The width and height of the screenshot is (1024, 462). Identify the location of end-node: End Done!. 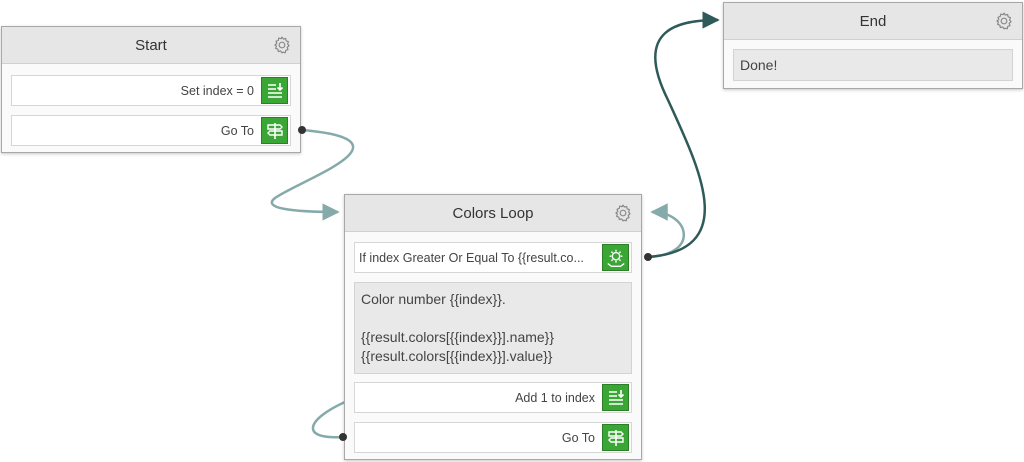
(873, 45).